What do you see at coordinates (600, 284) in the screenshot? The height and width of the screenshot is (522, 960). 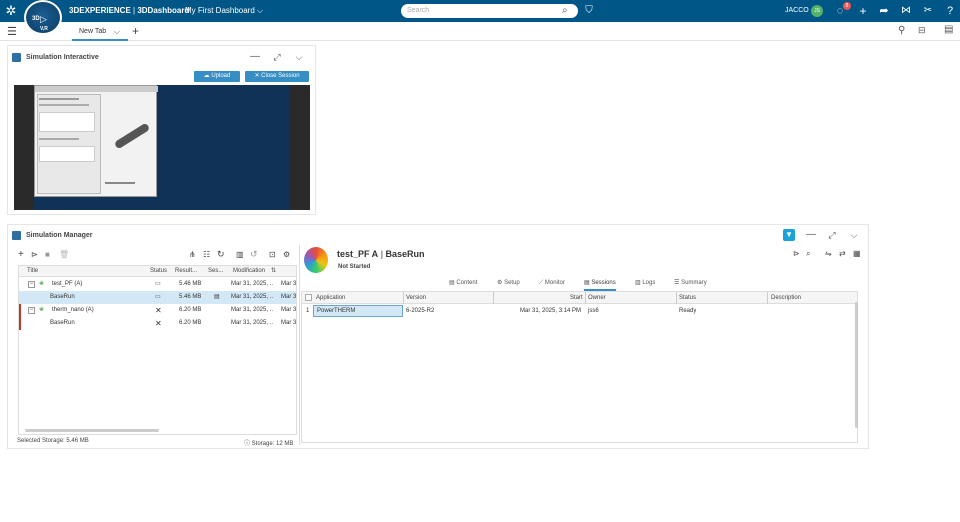 I see `tab-sessions: ▤ Sessions` at bounding box center [600, 284].